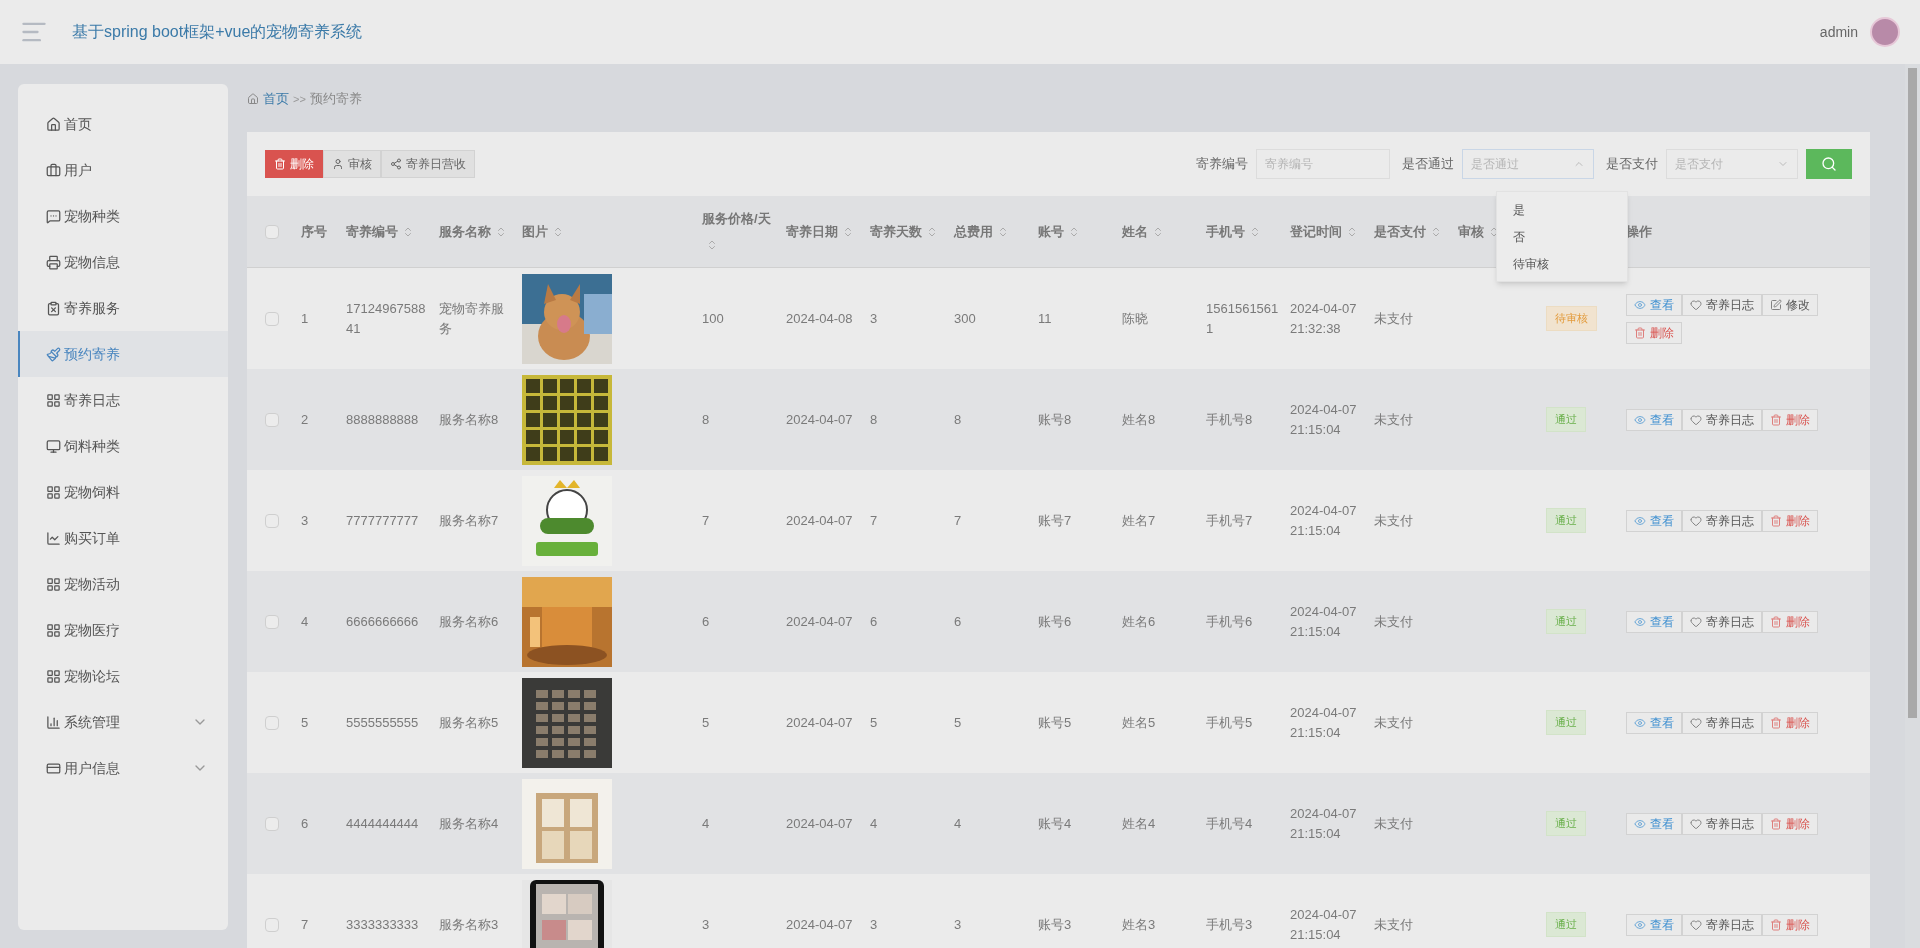  What do you see at coordinates (305, 419) in the screenshot?
I see `table-cell-text: 2` at bounding box center [305, 419].